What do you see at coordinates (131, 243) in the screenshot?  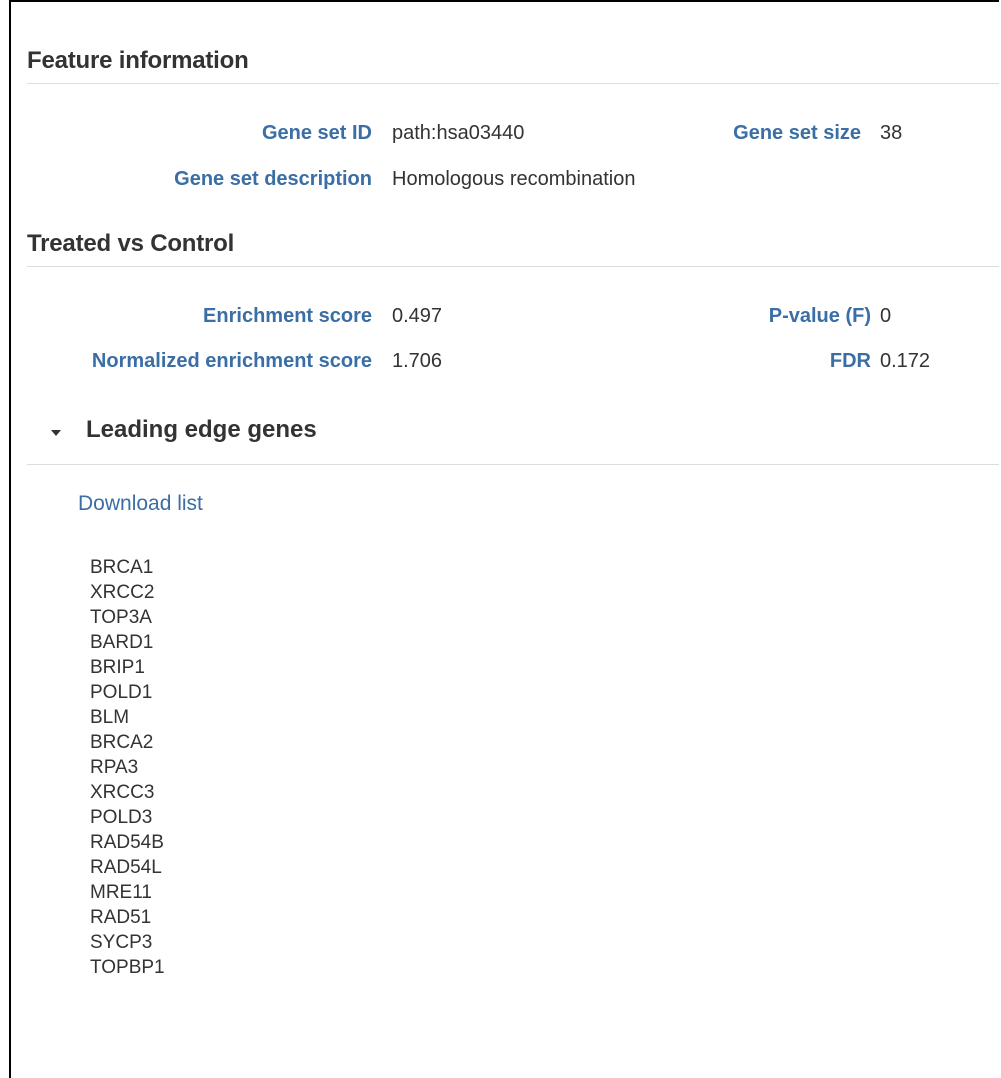 I see `comparison-heading: Treated vs Control` at bounding box center [131, 243].